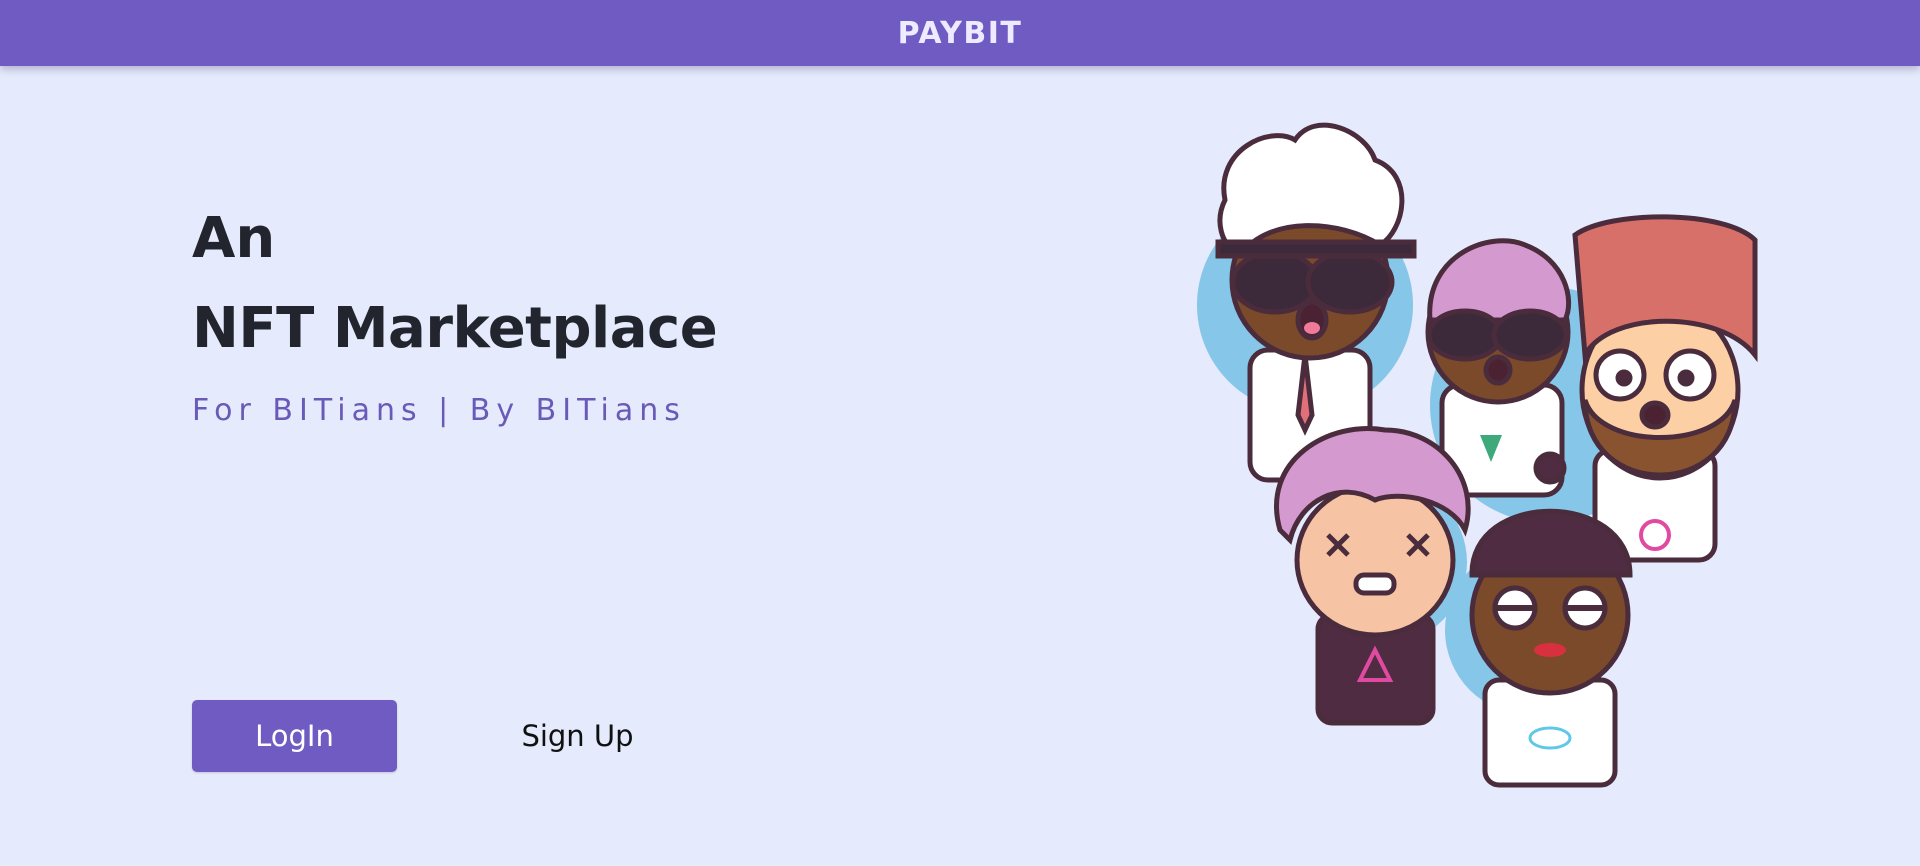  What do you see at coordinates (234, 238) in the screenshot?
I see `hero-title-line1: An` at bounding box center [234, 238].